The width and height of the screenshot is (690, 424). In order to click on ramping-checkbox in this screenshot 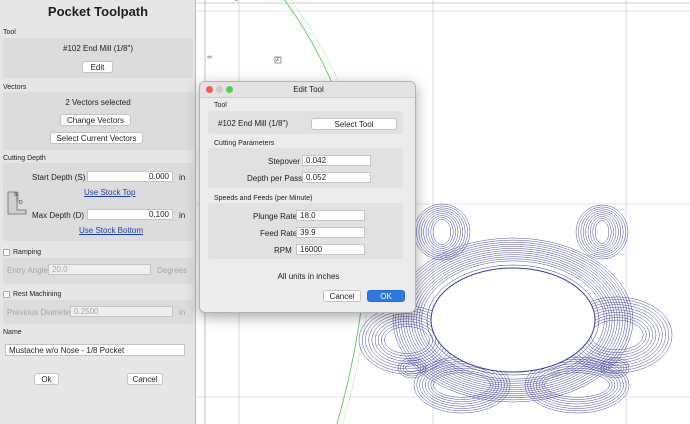, I will do `click(6, 252)`.